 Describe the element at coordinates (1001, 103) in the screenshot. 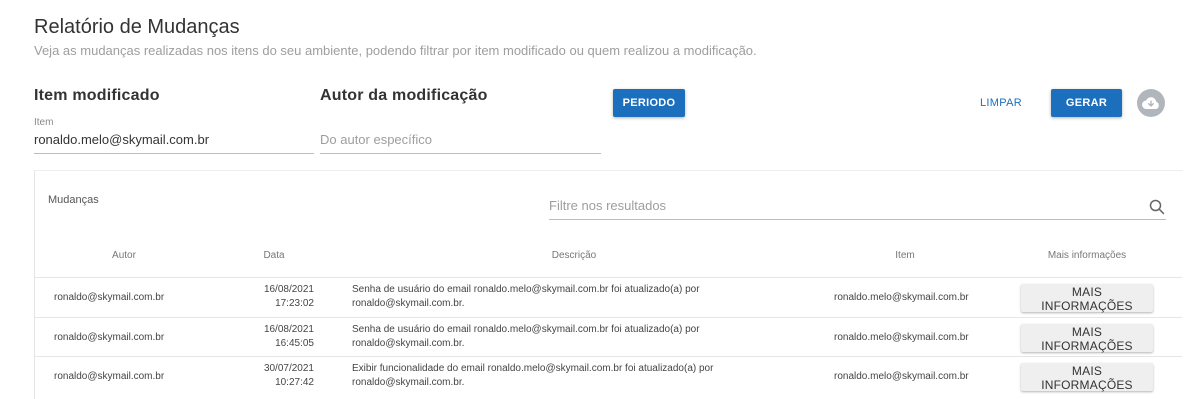

I see `clear-button: LIMPAR` at that location.